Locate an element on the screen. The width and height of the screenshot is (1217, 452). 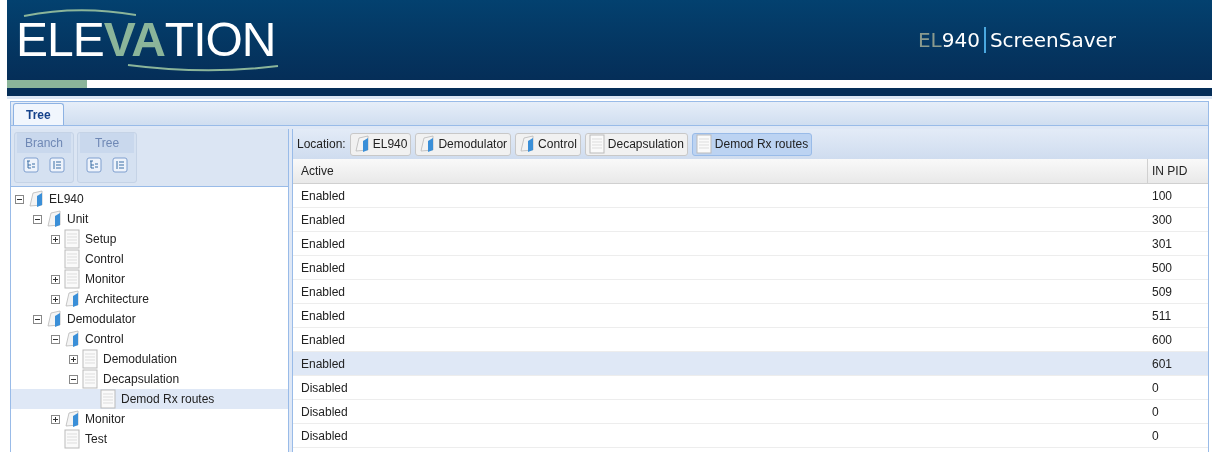
column-header: IN PID is located at coordinates (1178, 171).